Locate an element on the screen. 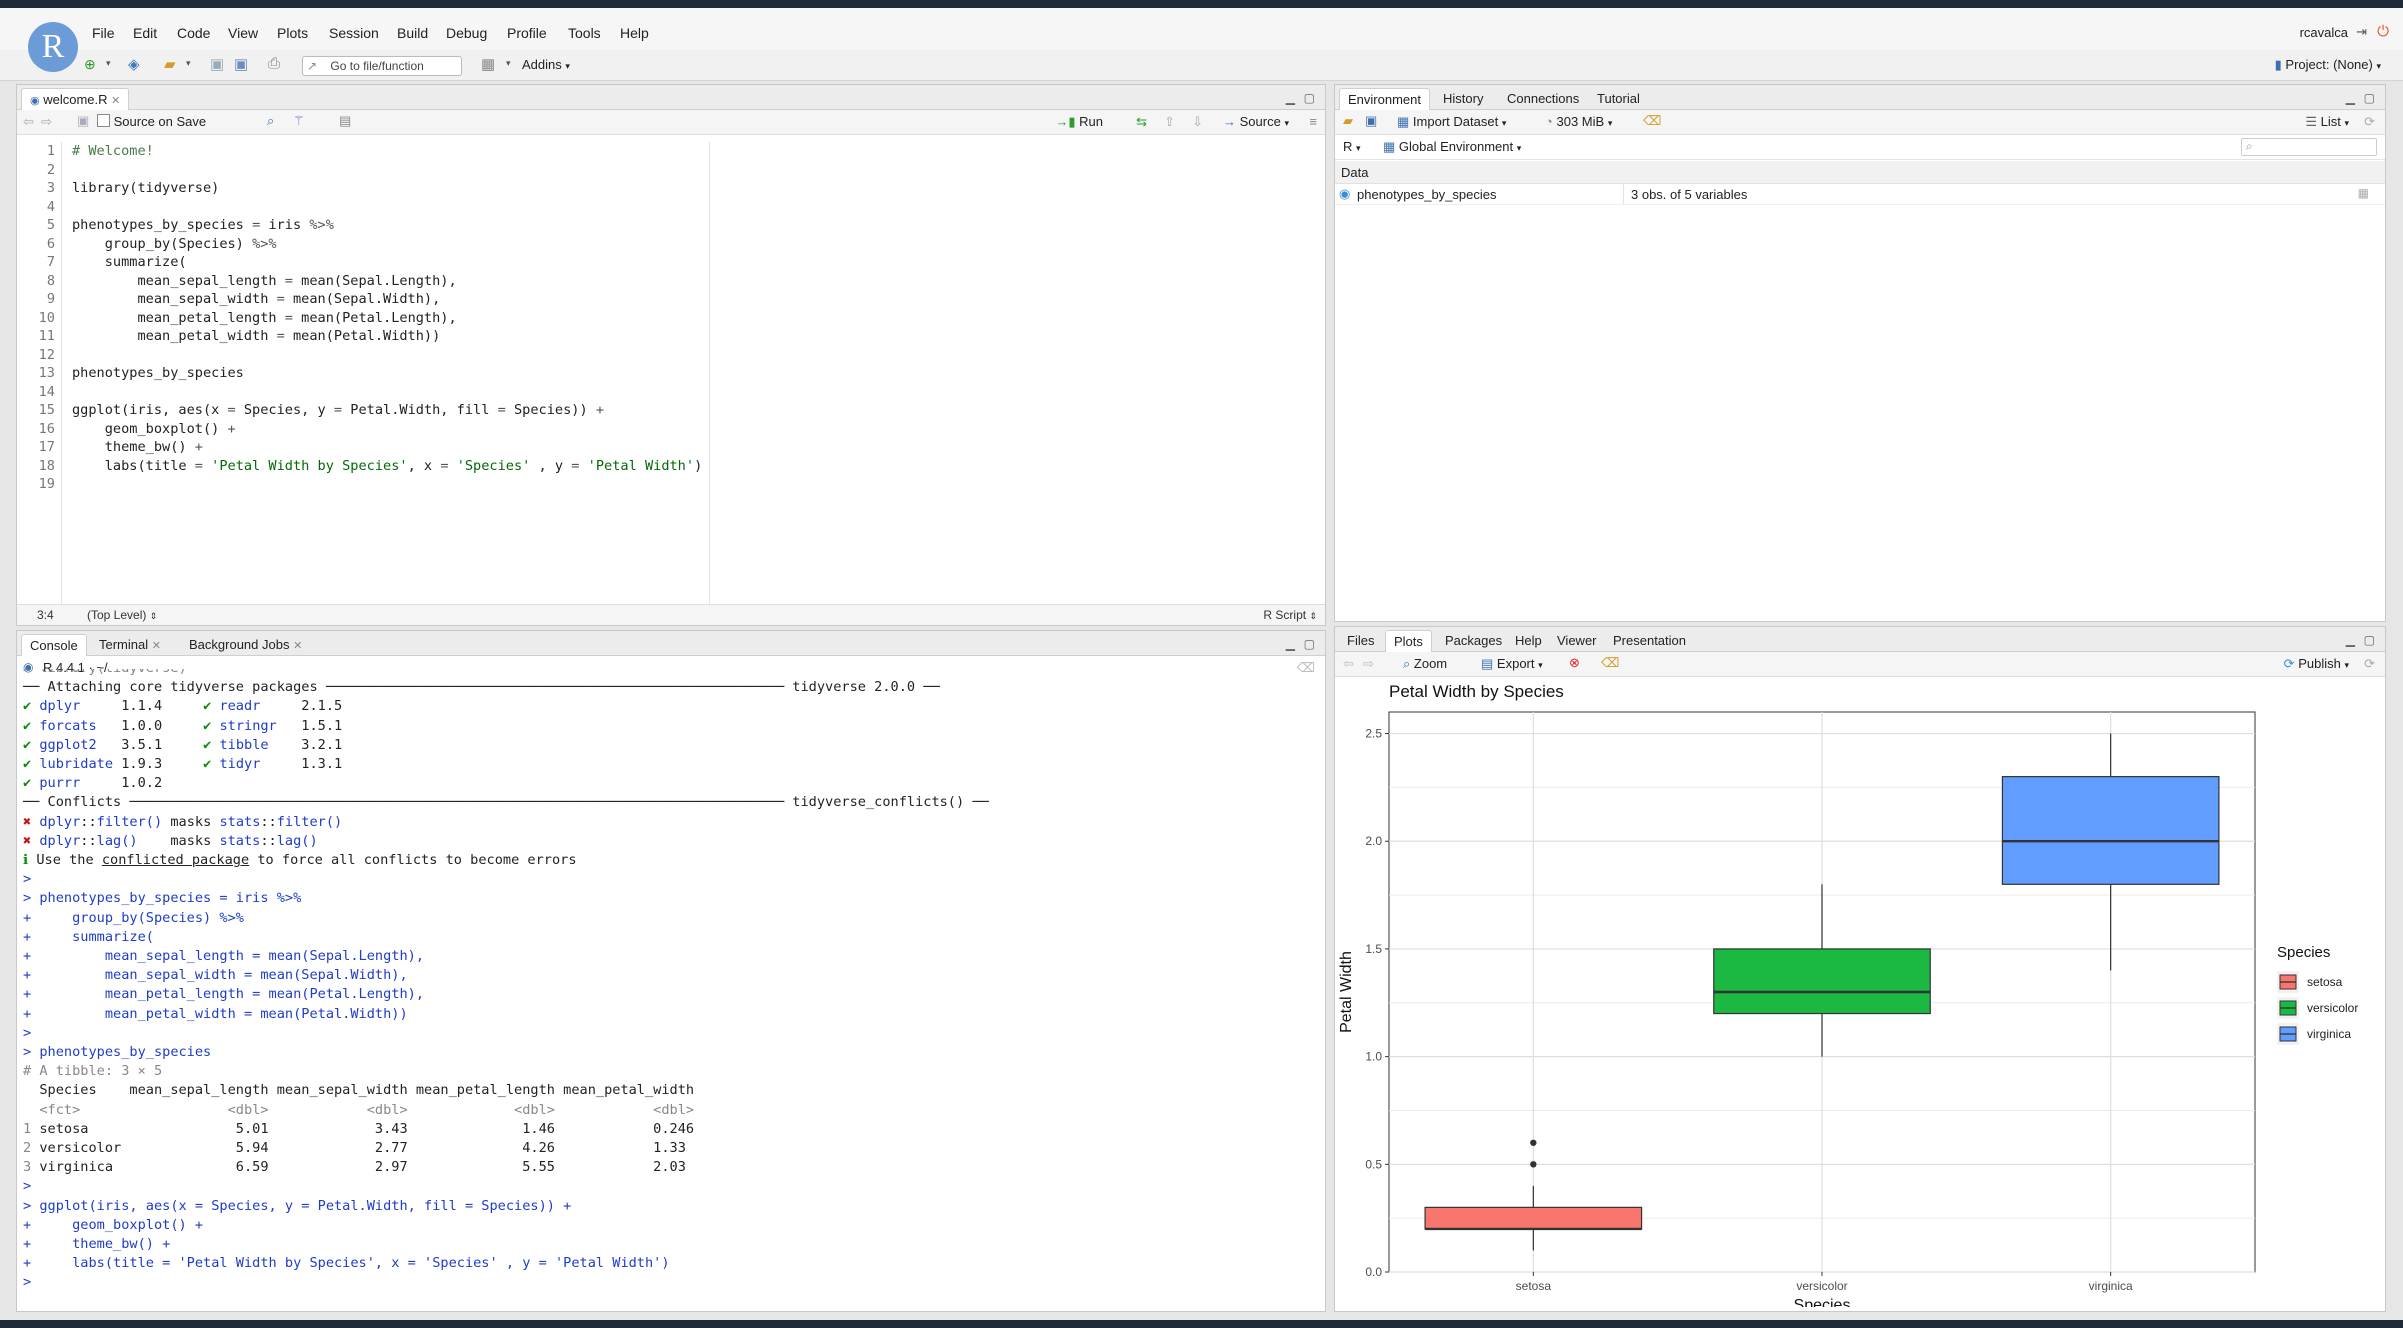  line-number: 16 is located at coordinates (46, 428).